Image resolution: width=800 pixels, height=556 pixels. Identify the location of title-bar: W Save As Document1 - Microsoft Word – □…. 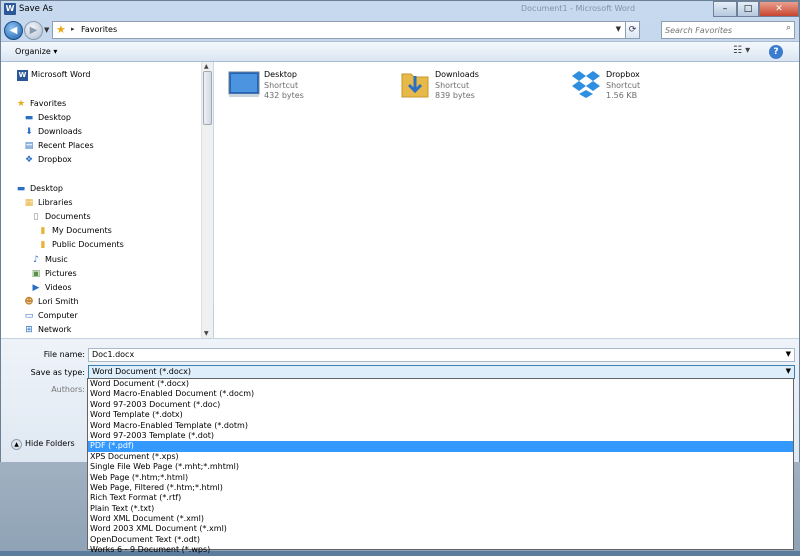
(400, 10).